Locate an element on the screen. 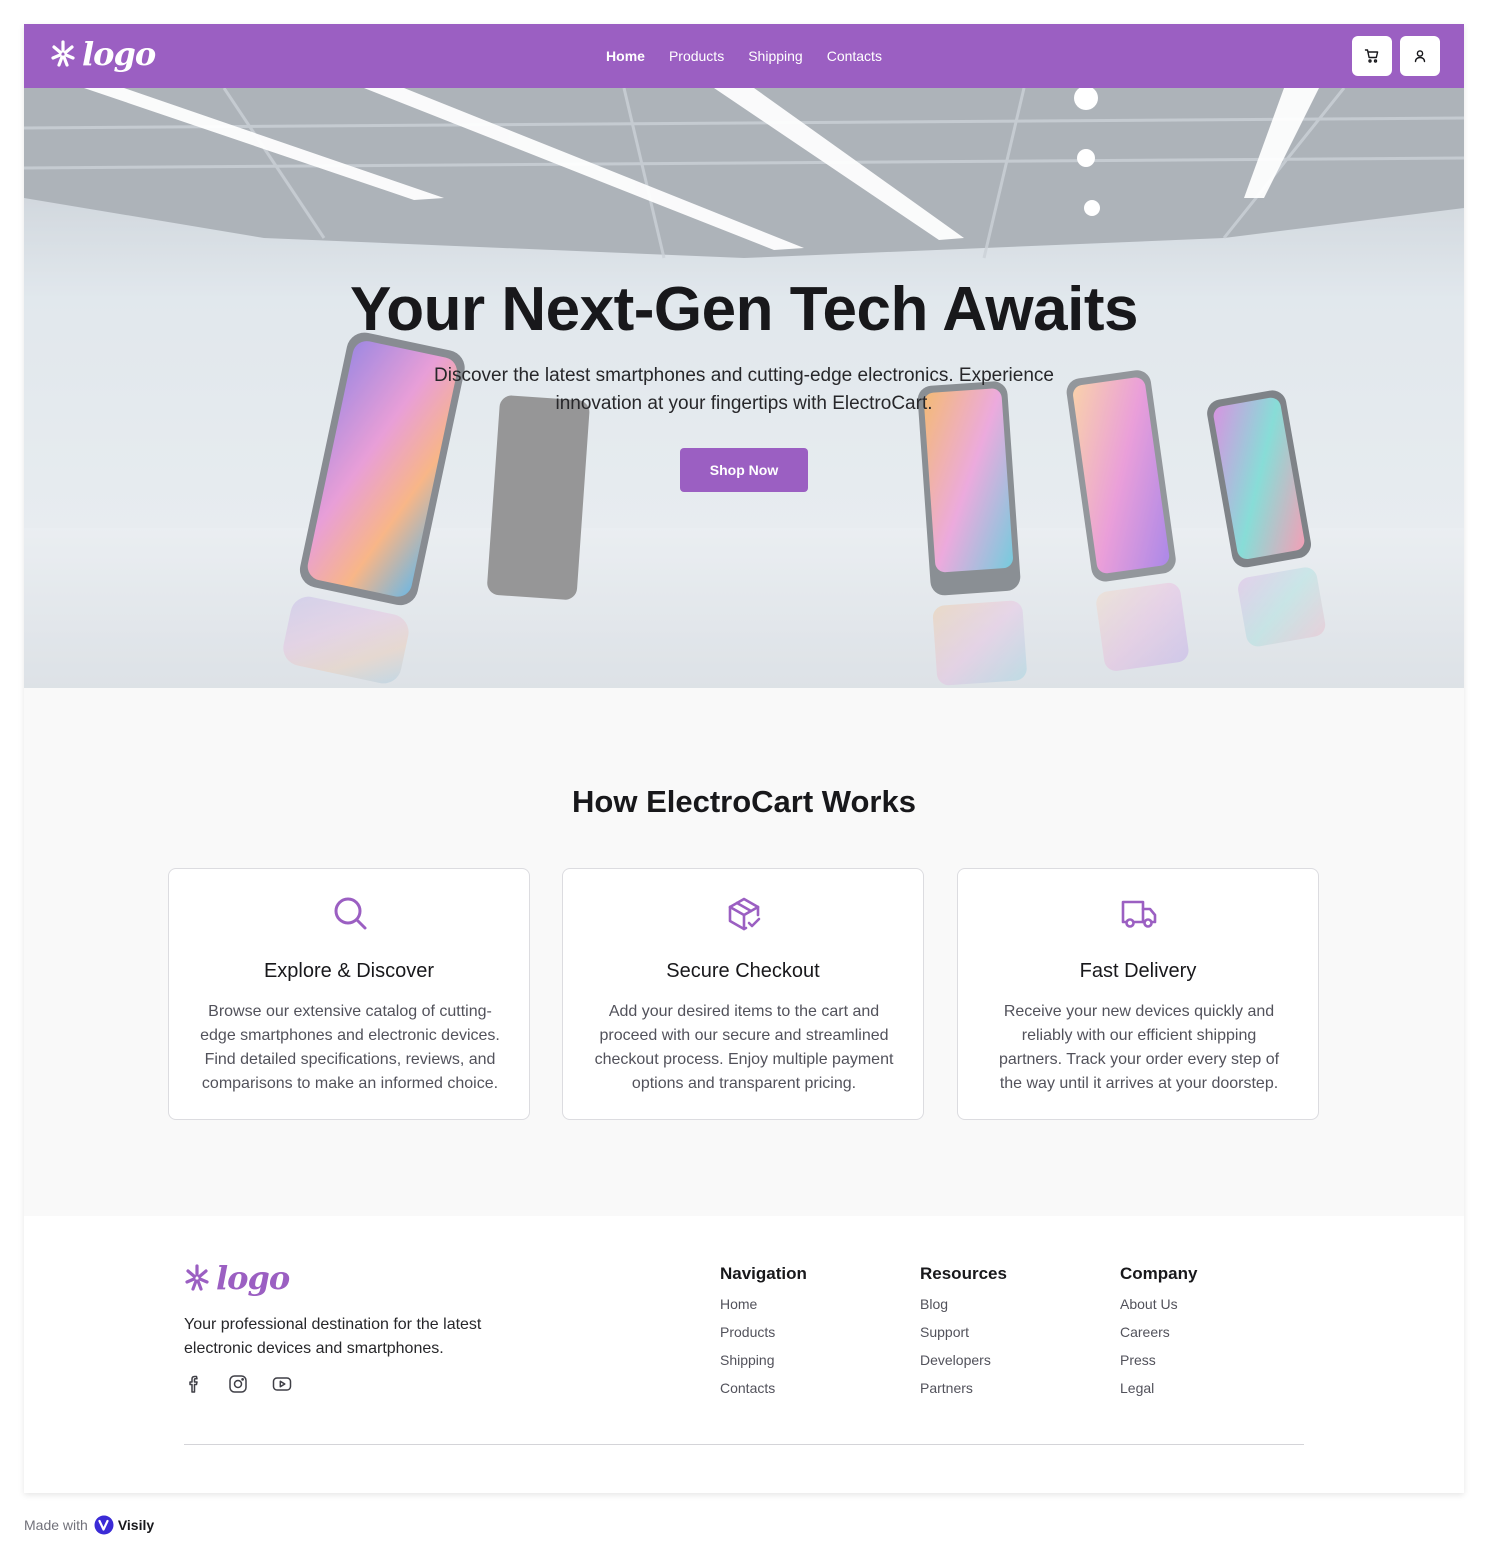  social-links is located at coordinates (238, 1384).